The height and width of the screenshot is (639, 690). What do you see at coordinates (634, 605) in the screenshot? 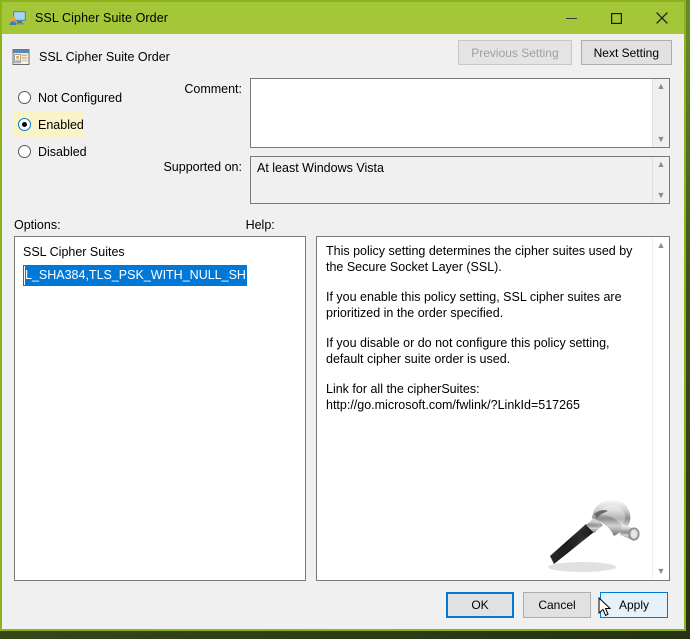
I see `apply-button: Apply` at bounding box center [634, 605].